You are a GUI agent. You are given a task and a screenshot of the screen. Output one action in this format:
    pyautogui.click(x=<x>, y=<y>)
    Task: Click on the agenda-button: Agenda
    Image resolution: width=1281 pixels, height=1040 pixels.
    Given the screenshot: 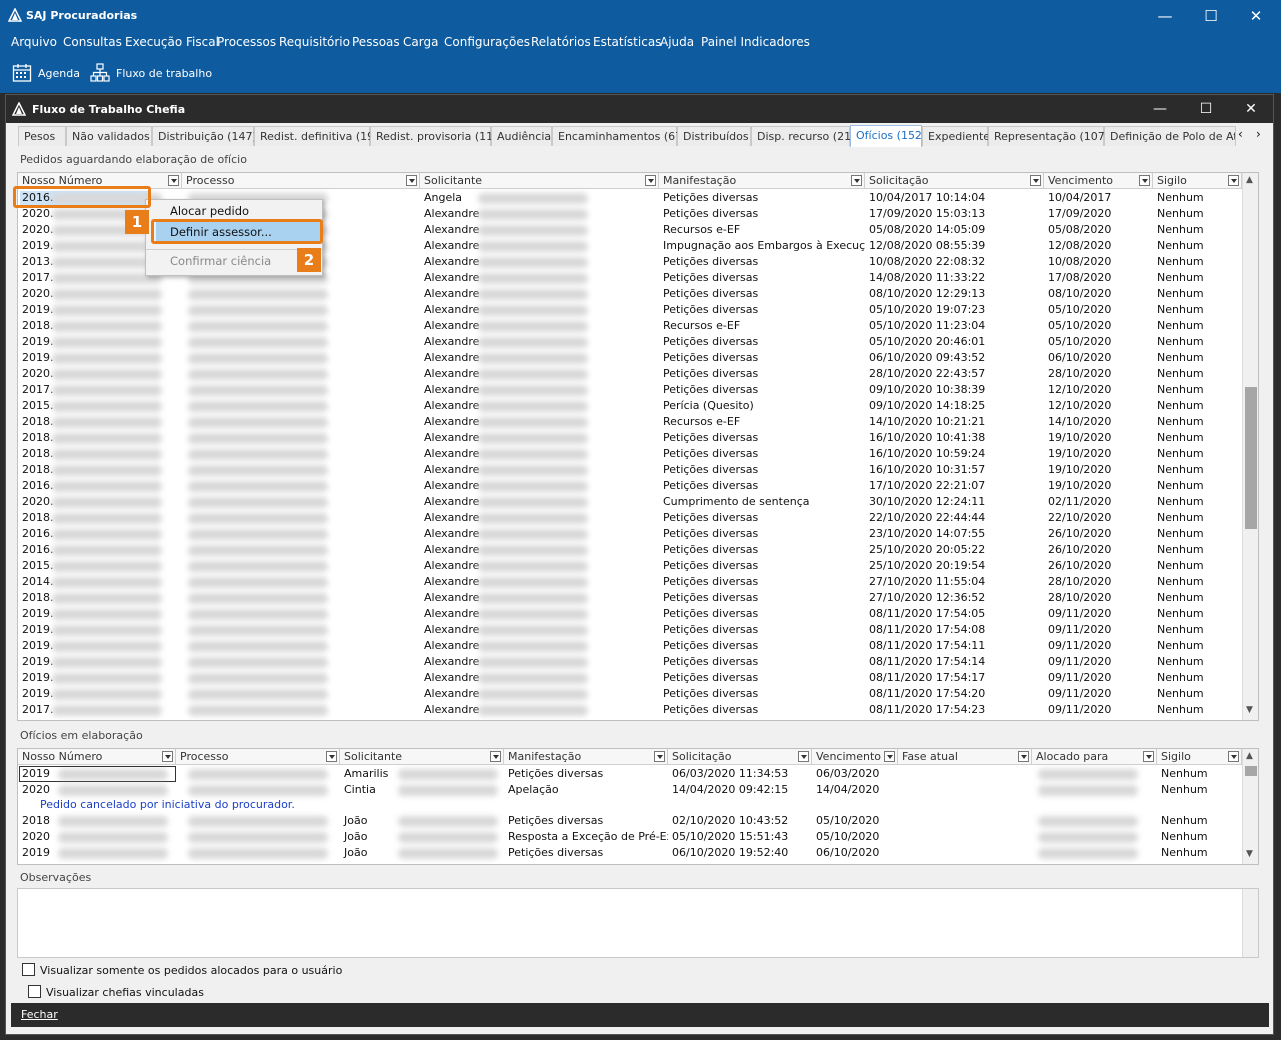 What is the action you would take?
    pyautogui.click(x=46, y=73)
    